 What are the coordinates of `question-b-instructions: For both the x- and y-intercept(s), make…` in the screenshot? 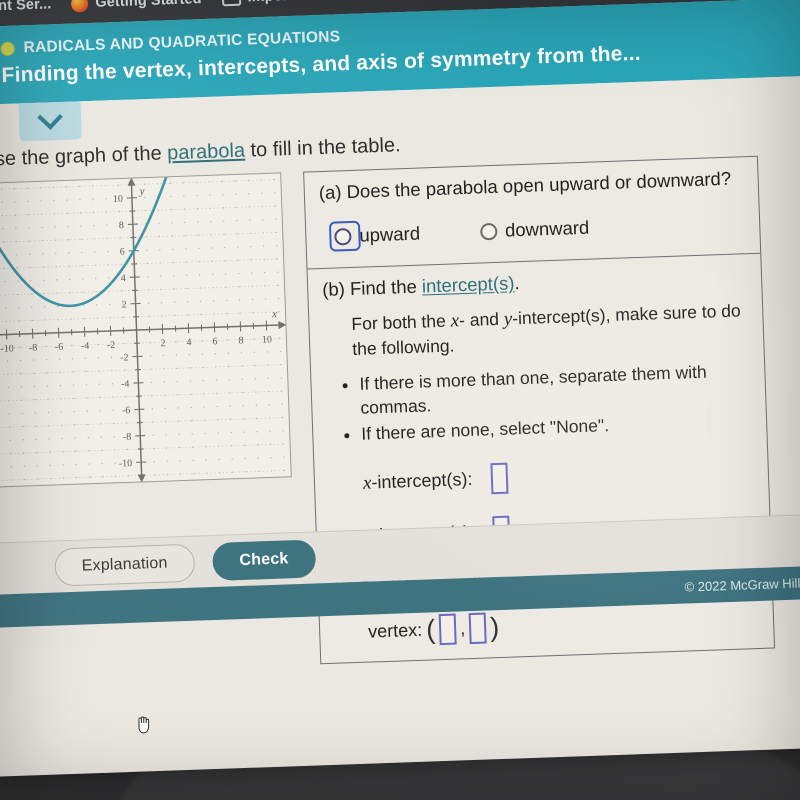 It's located at (546, 329).